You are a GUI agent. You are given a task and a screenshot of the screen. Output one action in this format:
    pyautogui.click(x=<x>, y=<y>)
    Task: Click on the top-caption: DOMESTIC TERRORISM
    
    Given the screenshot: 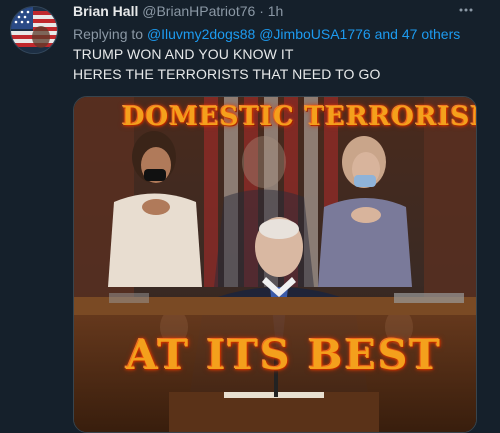 What is the action you would take?
    pyautogui.click(x=299, y=117)
    